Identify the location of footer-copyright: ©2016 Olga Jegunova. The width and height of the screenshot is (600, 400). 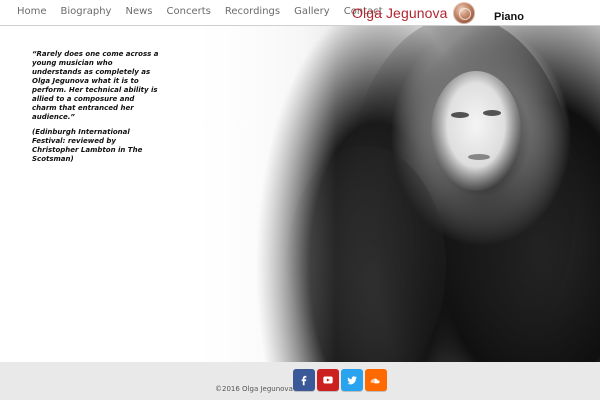
(254, 389).